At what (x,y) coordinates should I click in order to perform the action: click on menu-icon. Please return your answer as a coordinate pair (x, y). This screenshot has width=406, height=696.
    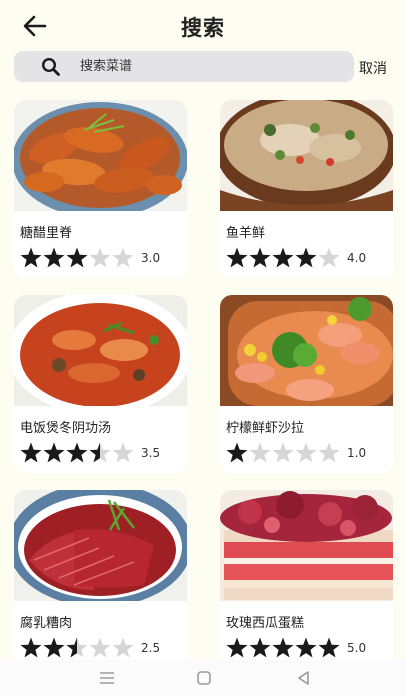
    Looking at the image, I should click on (107, 678).